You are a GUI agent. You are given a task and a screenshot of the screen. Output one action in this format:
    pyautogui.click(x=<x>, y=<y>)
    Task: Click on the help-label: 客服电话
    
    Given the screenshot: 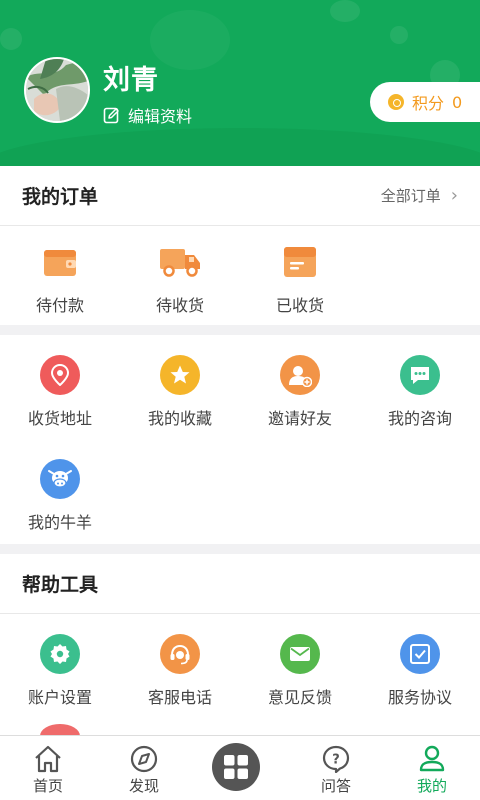 What is the action you would take?
    pyautogui.click(x=179, y=697)
    